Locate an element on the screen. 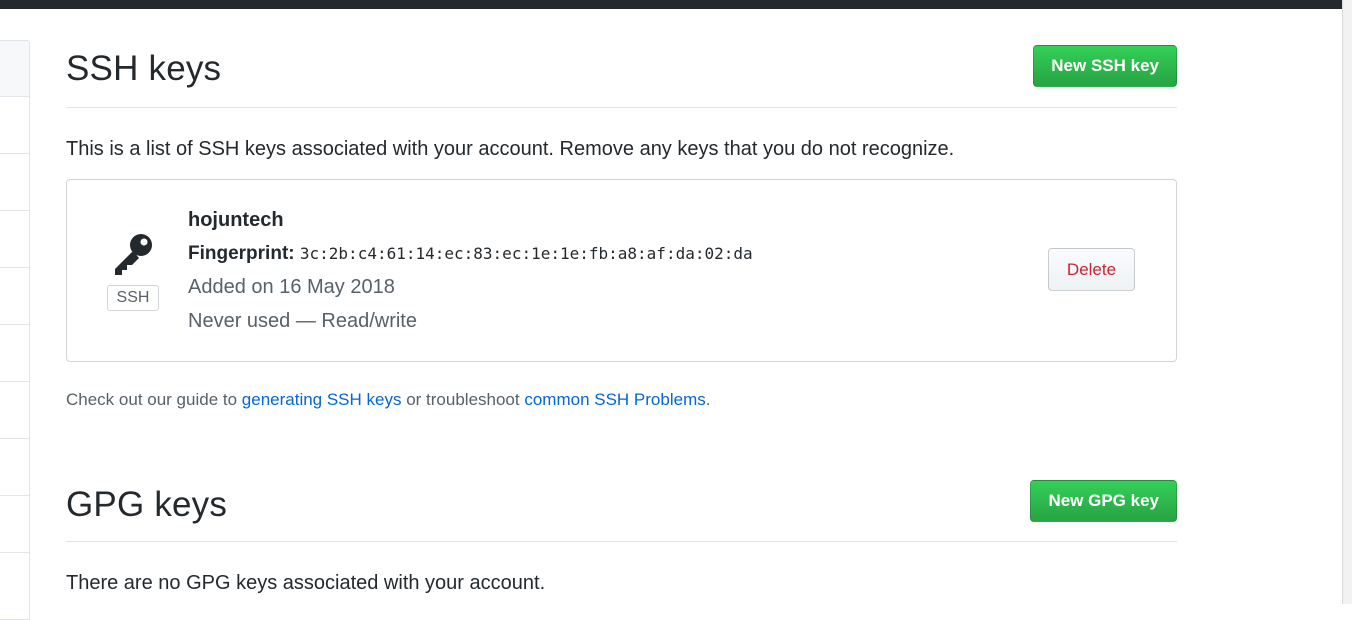 The width and height of the screenshot is (1352, 620). key-icon is located at coordinates (133, 254).